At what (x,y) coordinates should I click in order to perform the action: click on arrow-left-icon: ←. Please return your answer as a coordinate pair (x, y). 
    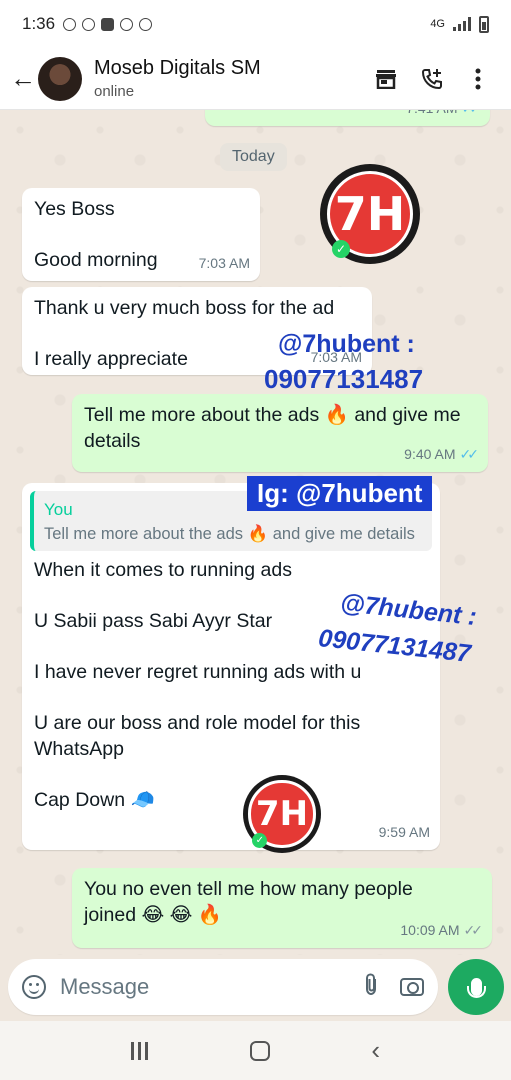
    Looking at the image, I should click on (24, 78).